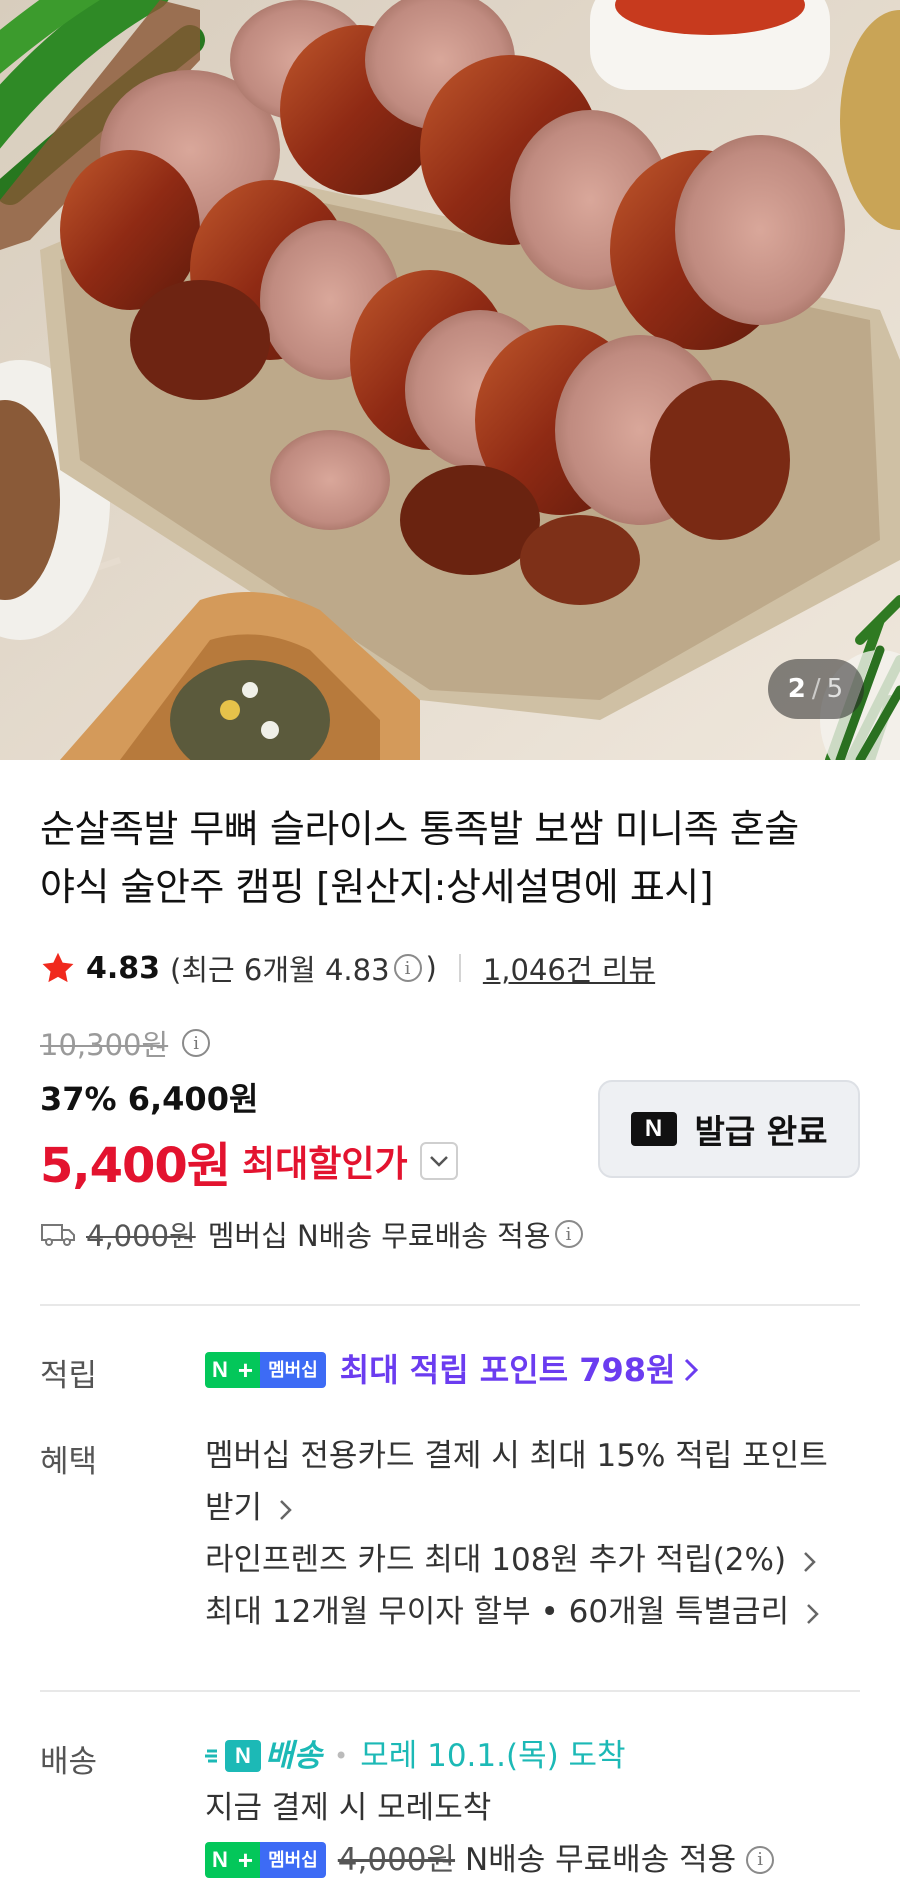  What do you see at coordinates (211, 1756) in the screenshot?
I see `speed-lines-icon` at bounding box center [211, 1756].